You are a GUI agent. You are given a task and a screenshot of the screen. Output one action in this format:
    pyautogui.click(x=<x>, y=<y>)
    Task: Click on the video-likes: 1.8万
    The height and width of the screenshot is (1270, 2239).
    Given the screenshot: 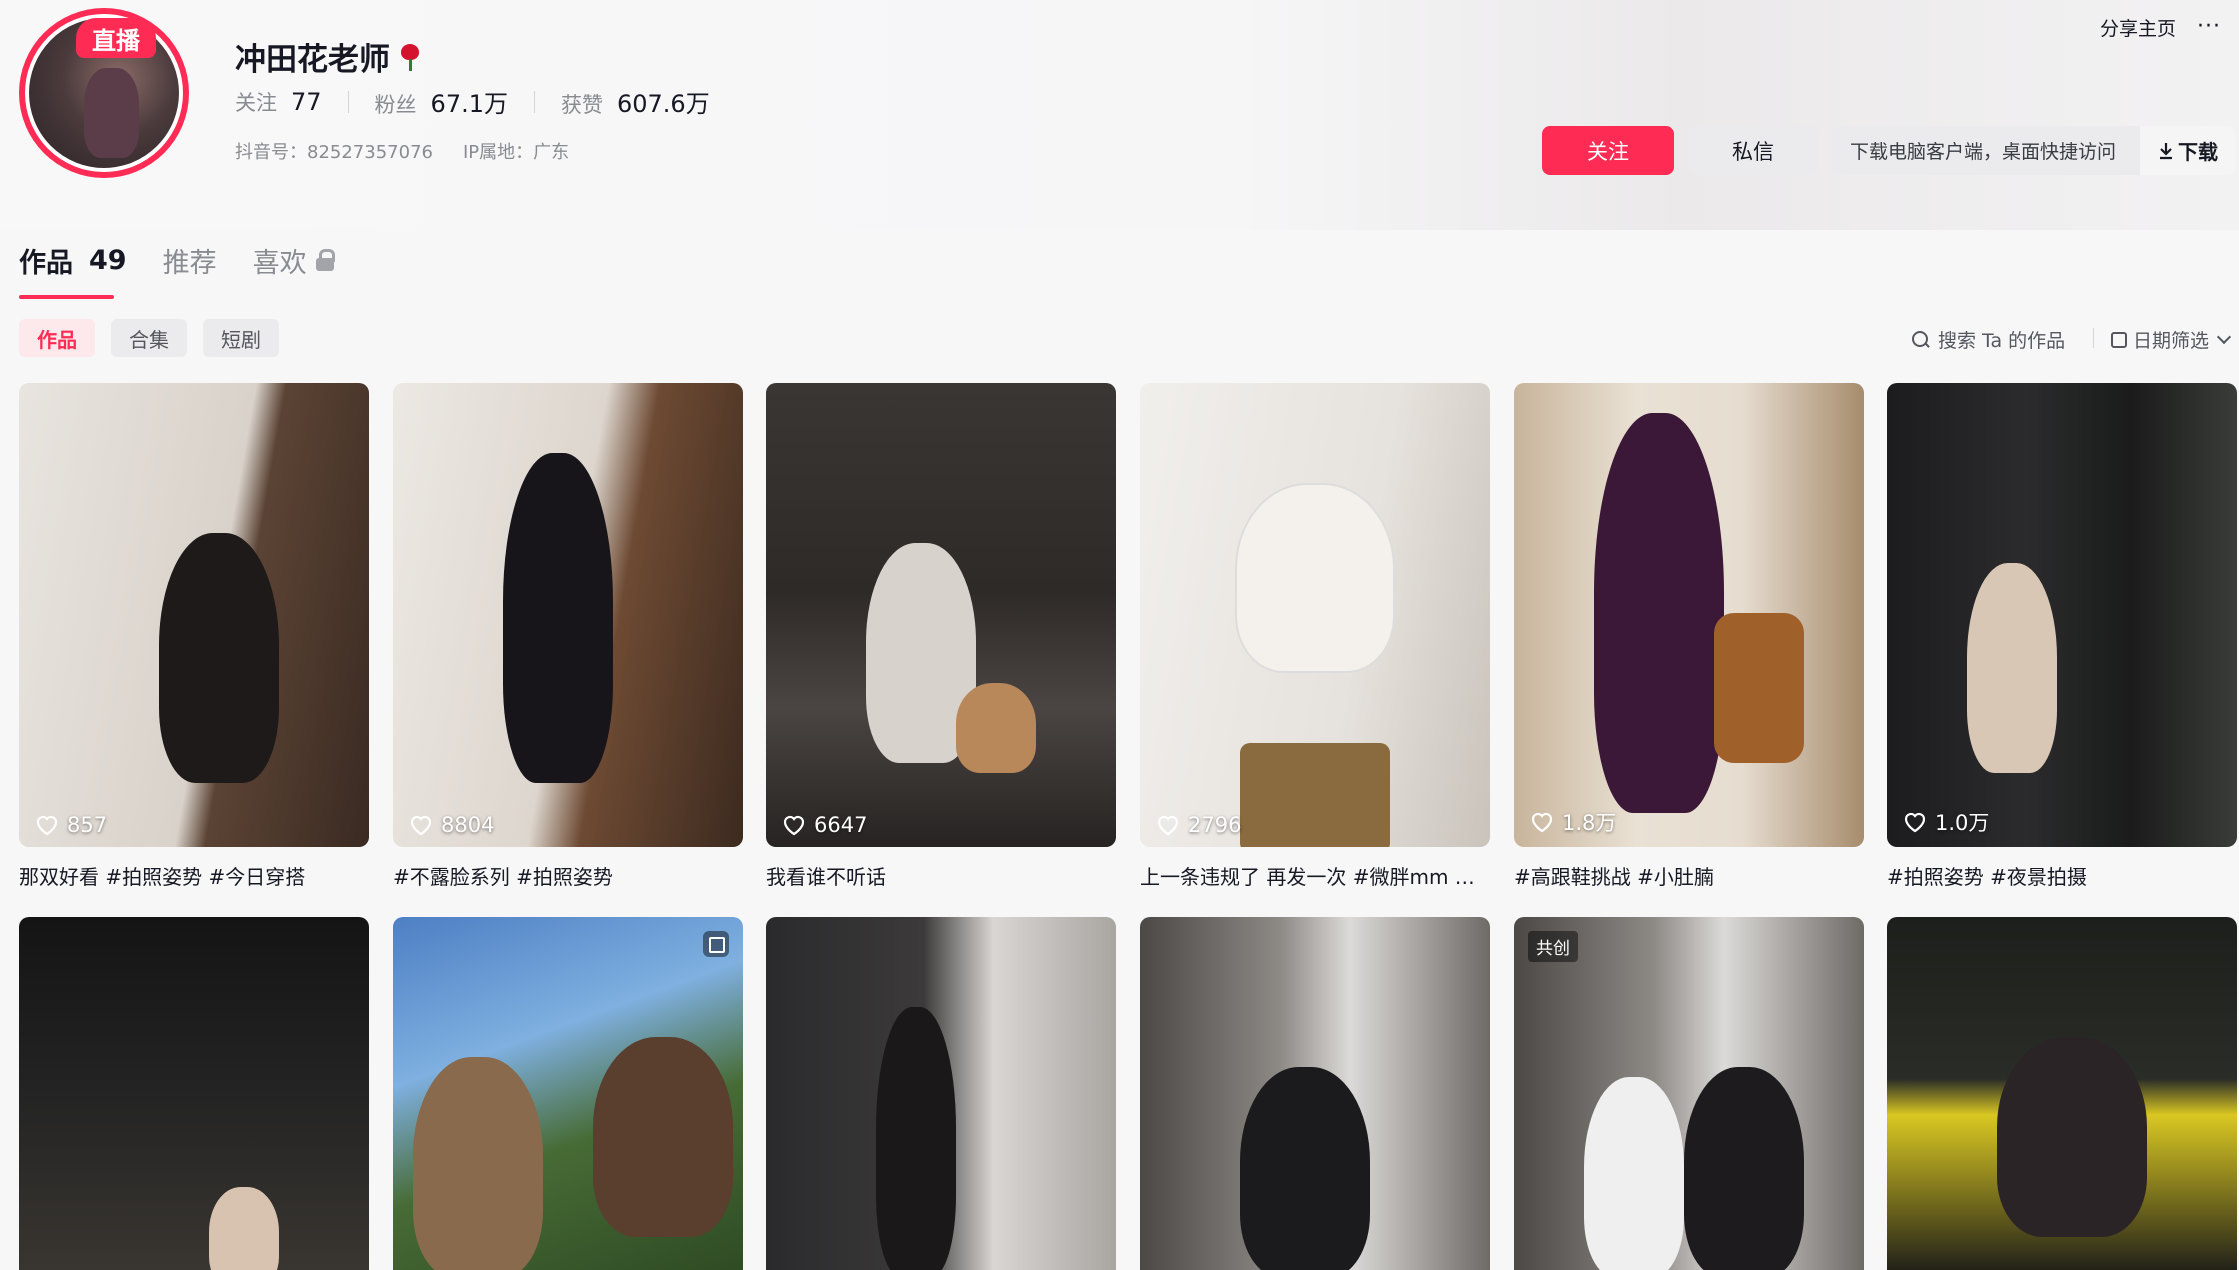 What is the action you would take?
    pyautogui.click(x=1573, y=822)
    